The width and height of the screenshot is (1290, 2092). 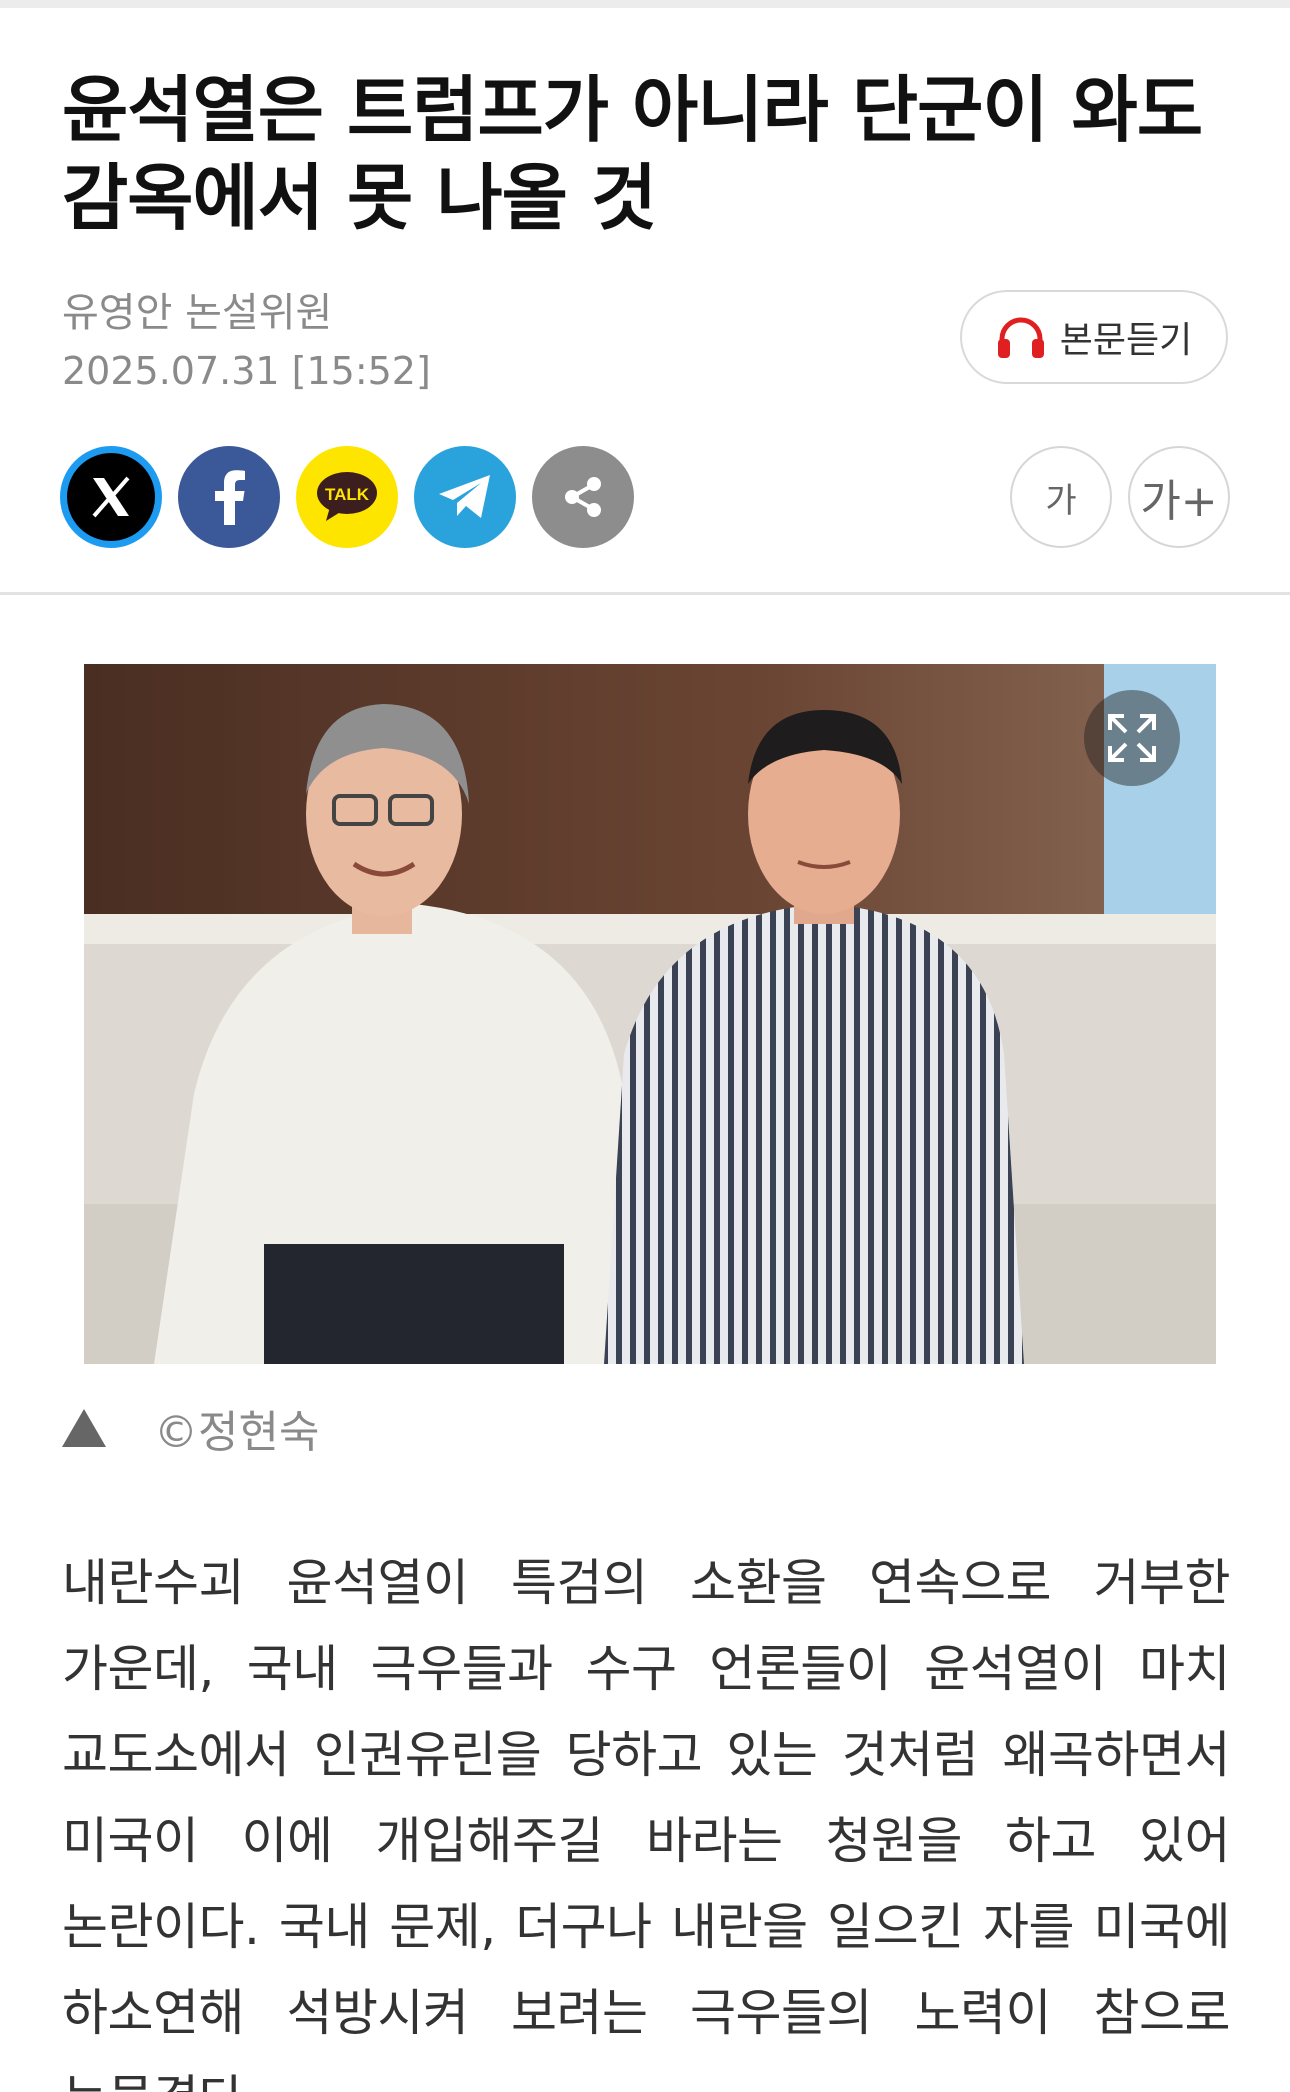 I want to click on section-divider, so click(x=645, y=593).